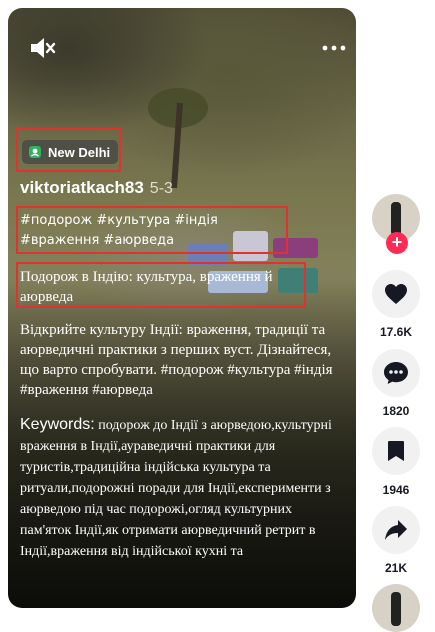  I want to click on bookmark-count: 1946, so click(396, 490).